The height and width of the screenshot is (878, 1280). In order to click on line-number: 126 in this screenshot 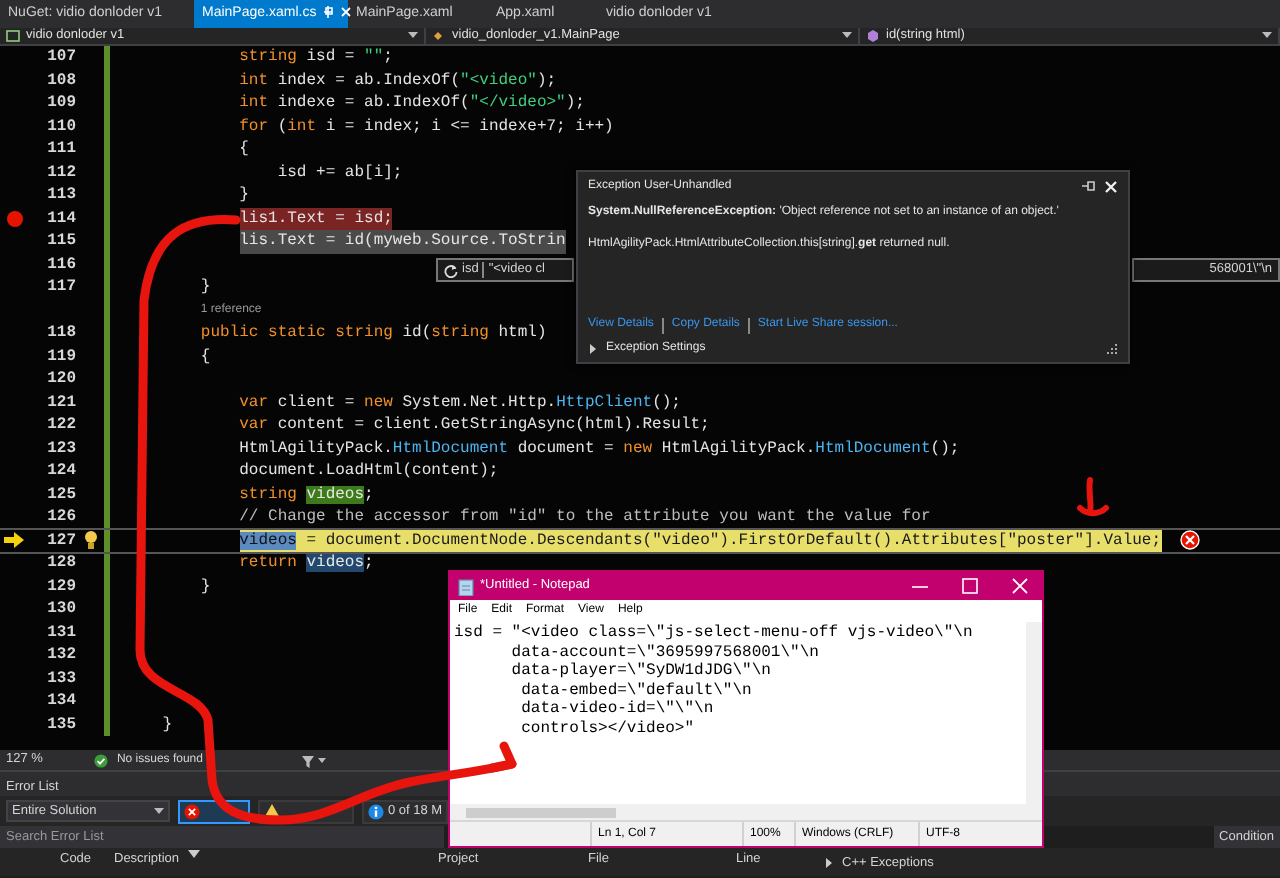, I will do `click(60, 517)`.